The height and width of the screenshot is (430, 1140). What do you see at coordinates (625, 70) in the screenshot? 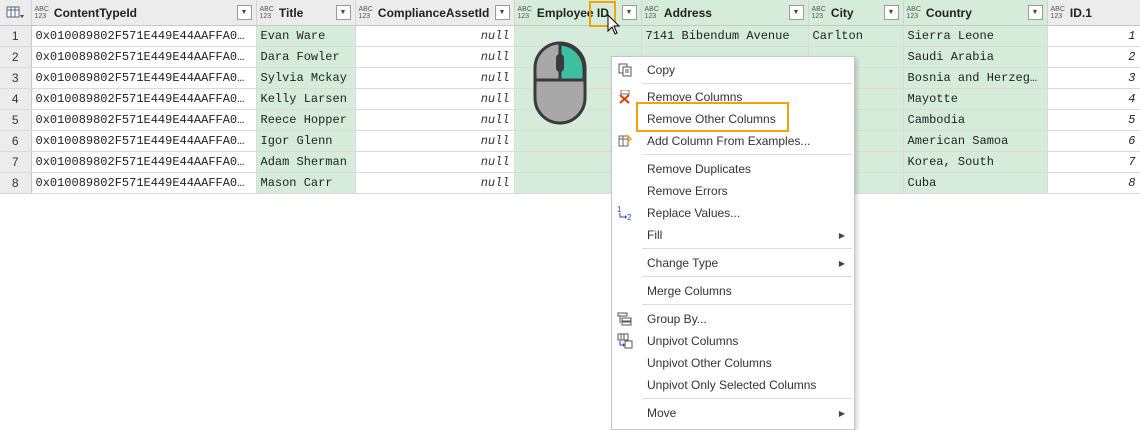
I see `copy-icon` at bounding box center [625, 70].